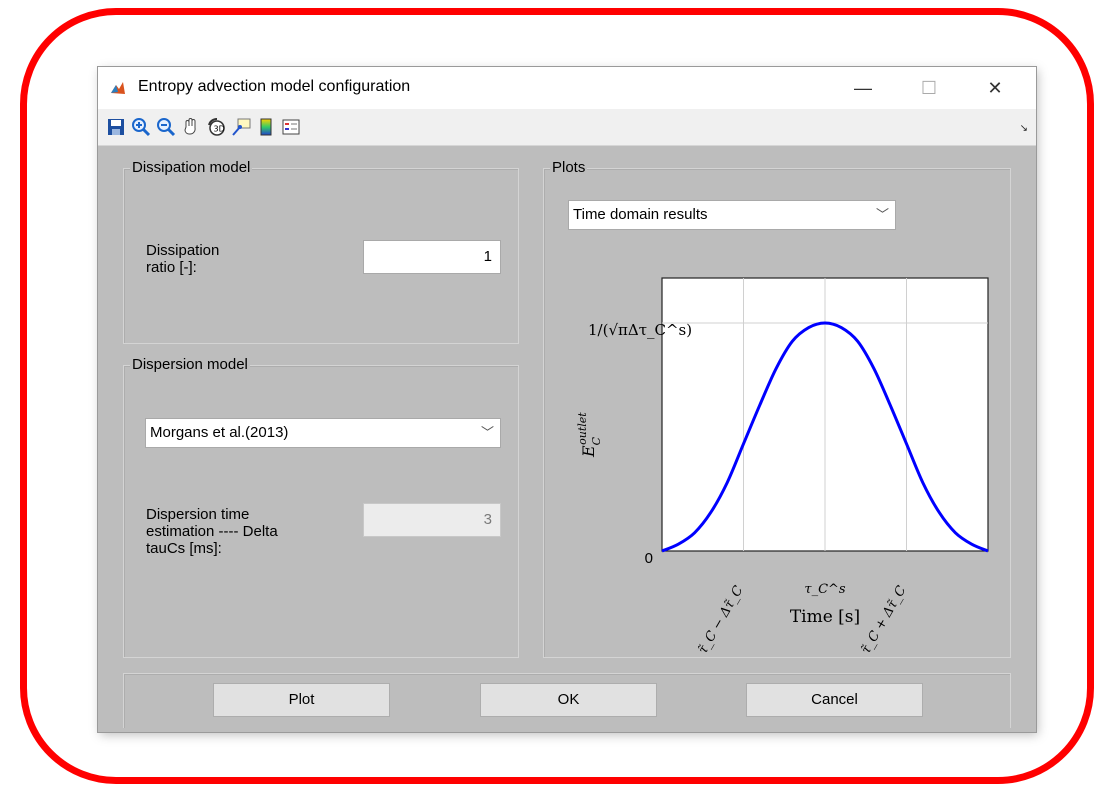 The width and height of the screenshot is (1114, 793). What do you see at coordinates (995, 88) in the screenshot?
I see `close-button: ✕` at bounding box center [995, 88].